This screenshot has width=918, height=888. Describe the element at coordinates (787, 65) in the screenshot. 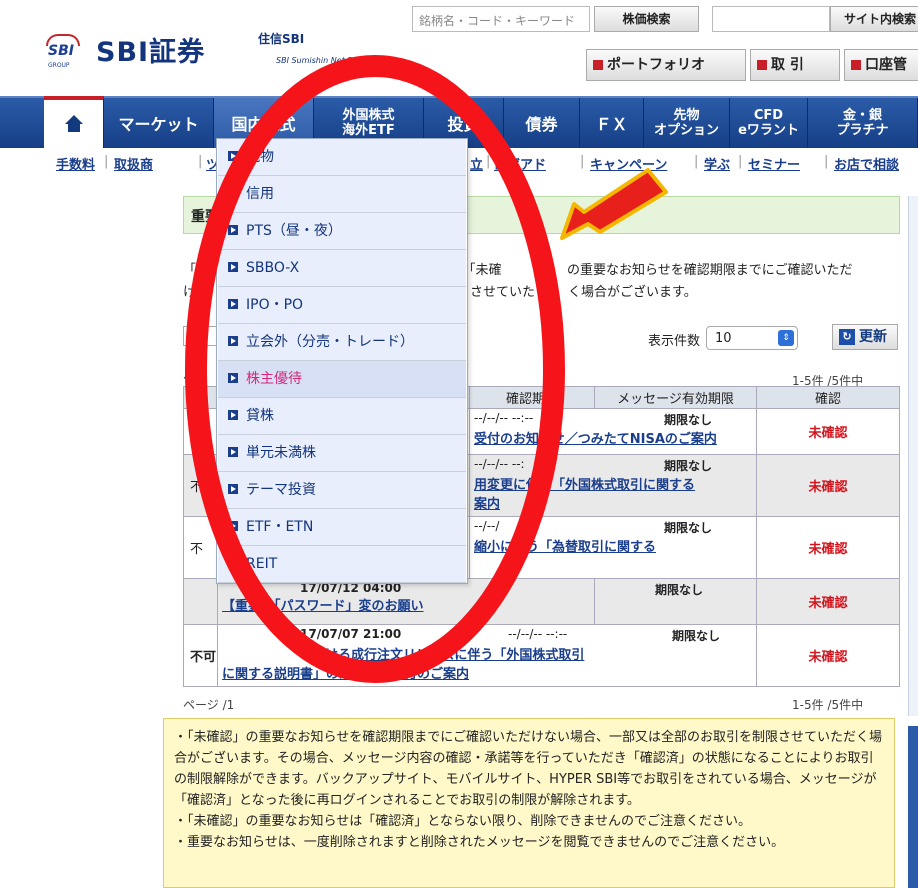

I see `trade-label: 取 引` at that location.